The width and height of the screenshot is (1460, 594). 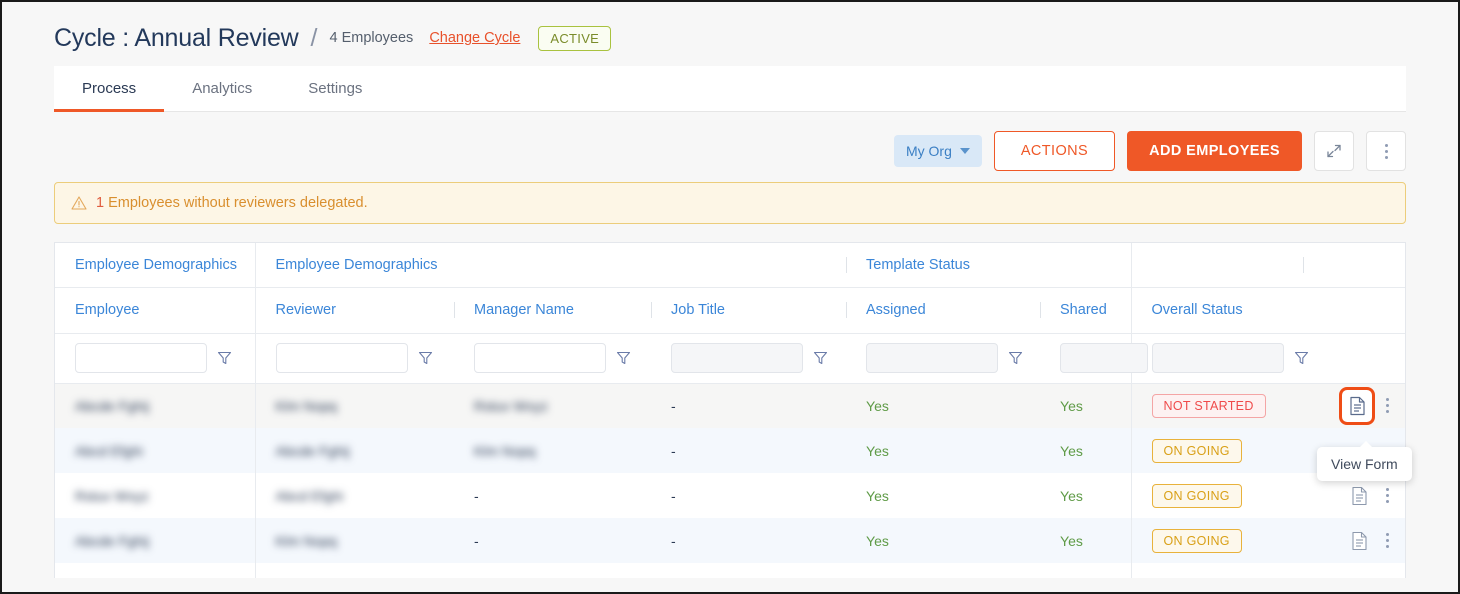 What do you see at coordinates (540, 358) in the screenshot?
I see `filter-input-manager-name` at bounding box center [540, 358].